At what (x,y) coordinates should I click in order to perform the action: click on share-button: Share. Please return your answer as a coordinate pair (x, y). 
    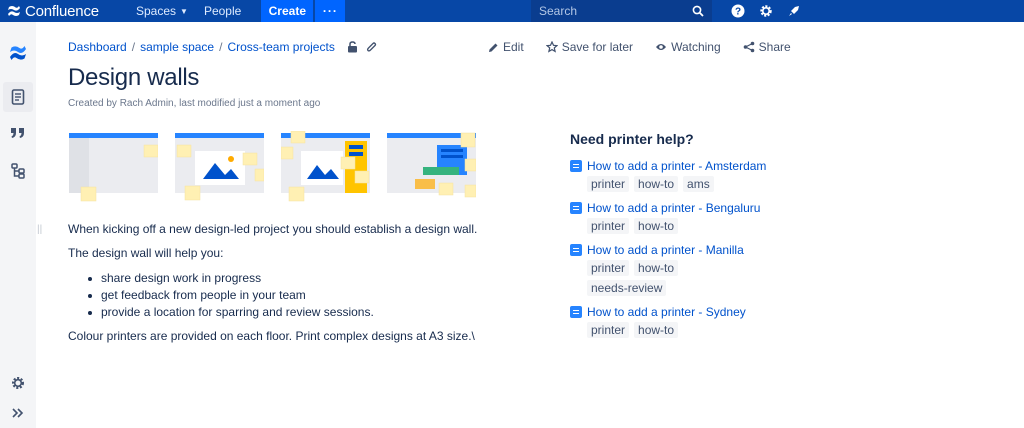
    Looking at the image, I should click on (767, 47).